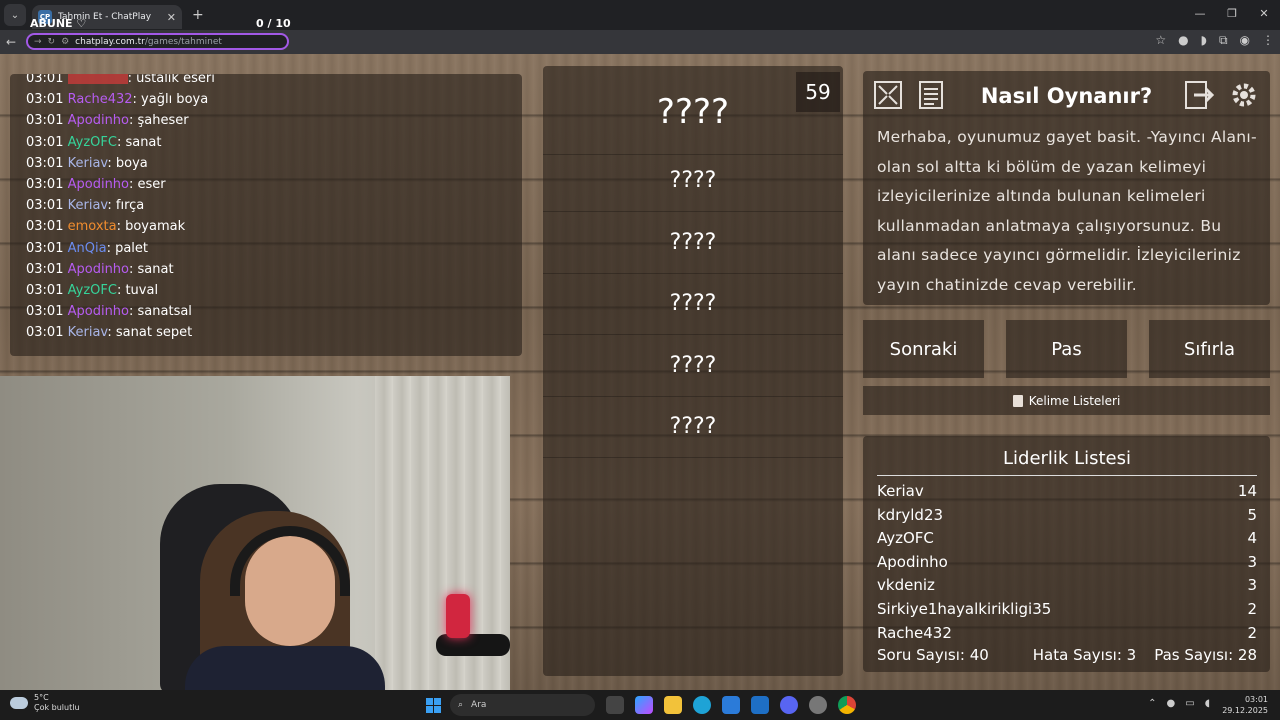 The width and height of the screenshot is (1280, 720). I want to click on close-window-icon: ✕, so click(1264, 15).